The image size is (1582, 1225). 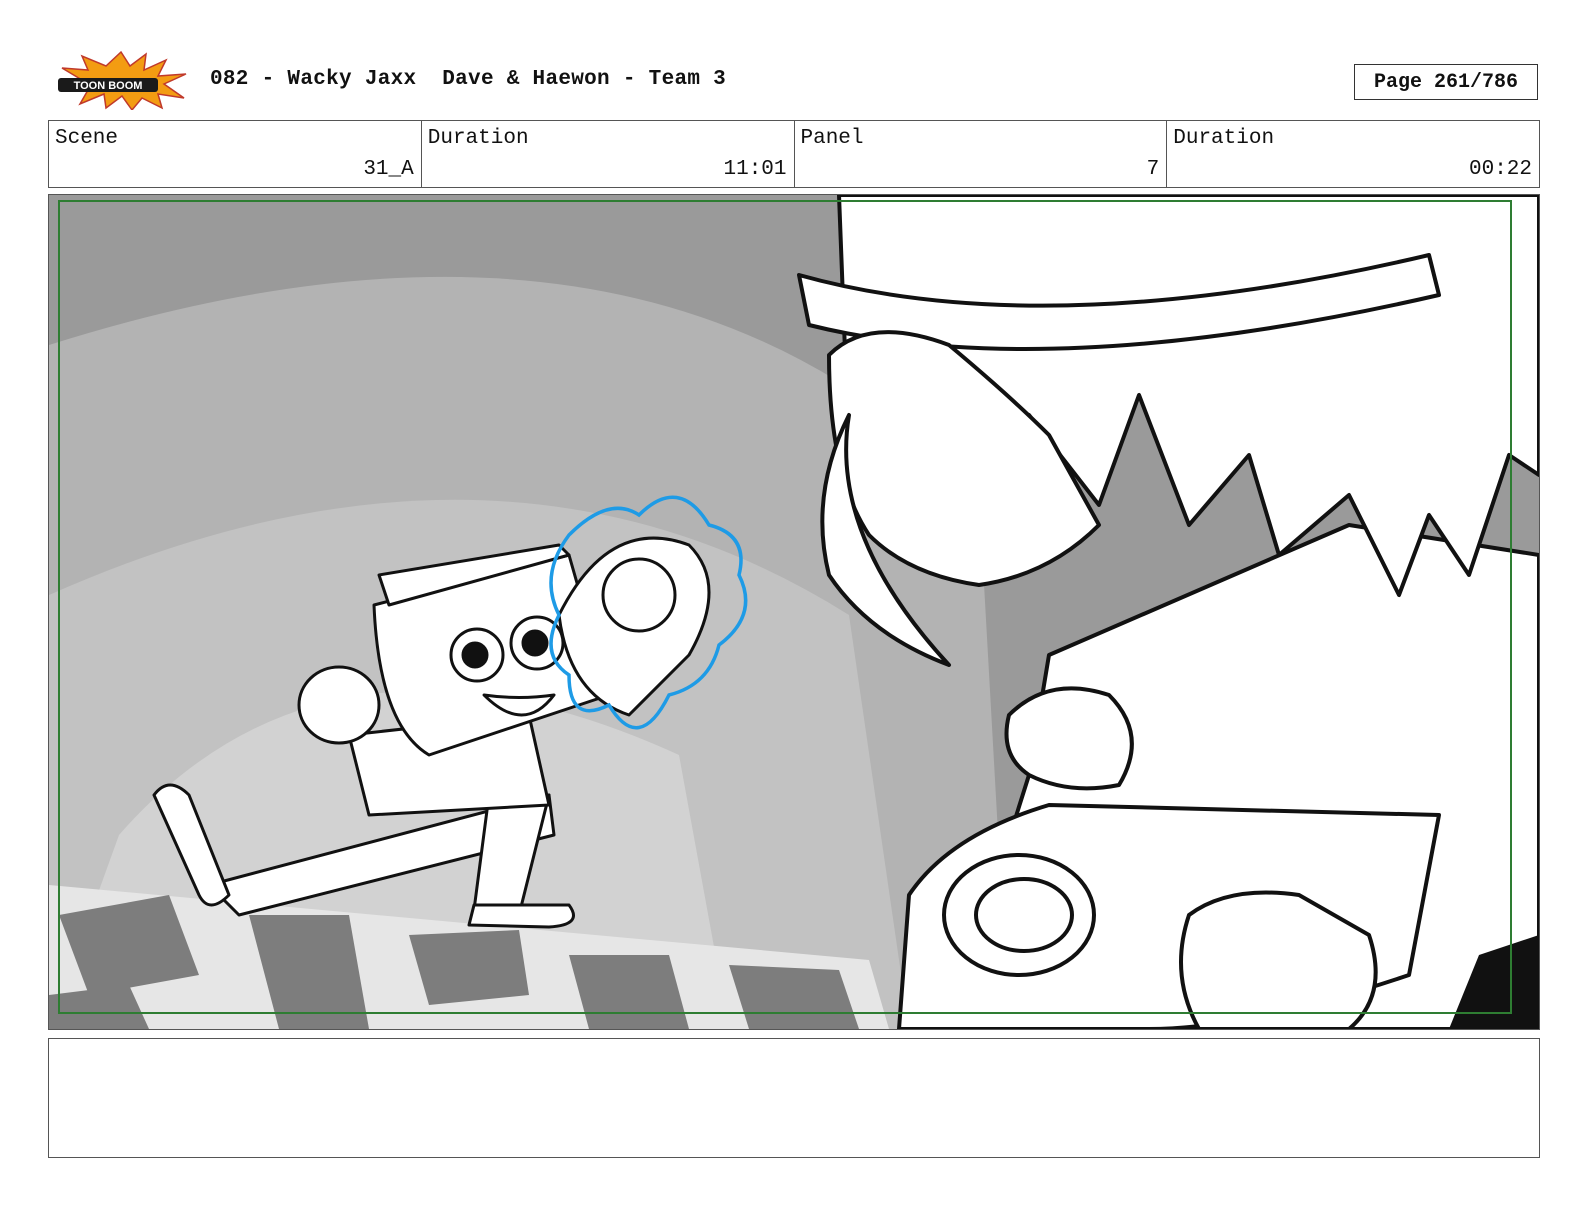 What do you see at coordinates (235, 154) in the screenshot?
I see `scene-cell: Scene 31_A` at bounding box center [235, 154].